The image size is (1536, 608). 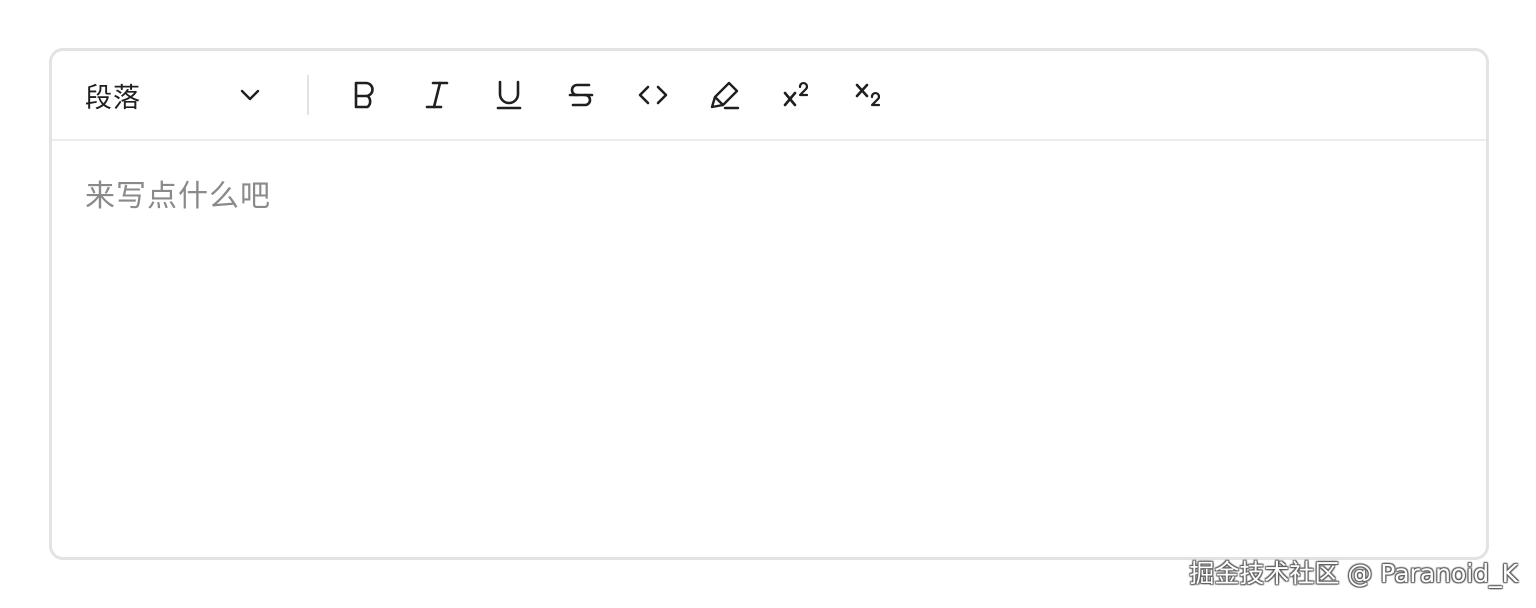 I want to click on code-button, so click(x=653, y=95).